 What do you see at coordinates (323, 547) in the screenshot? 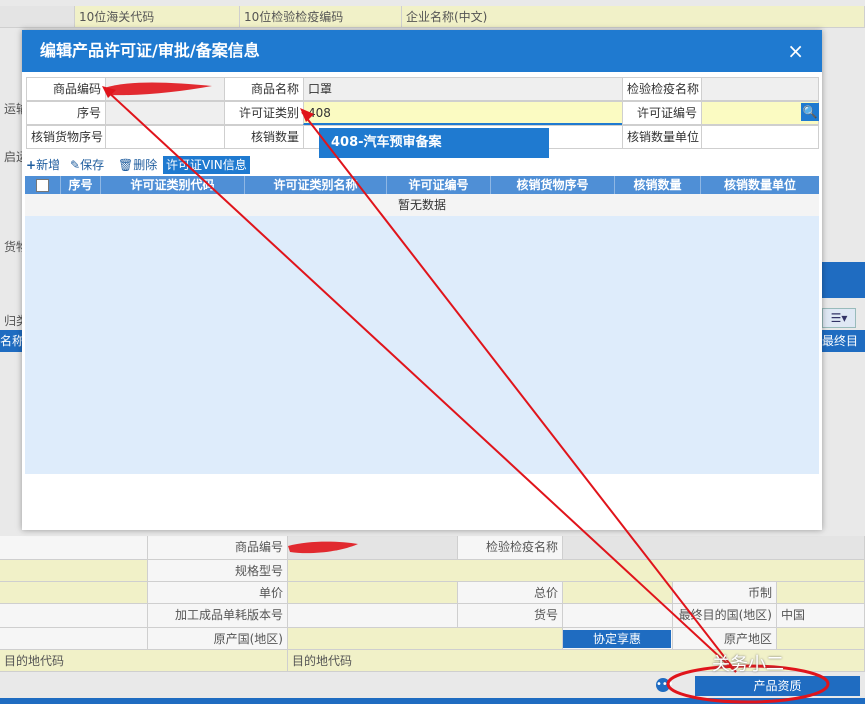
I see `redaction-scribble-bottom` at bounding box center [323, 547].